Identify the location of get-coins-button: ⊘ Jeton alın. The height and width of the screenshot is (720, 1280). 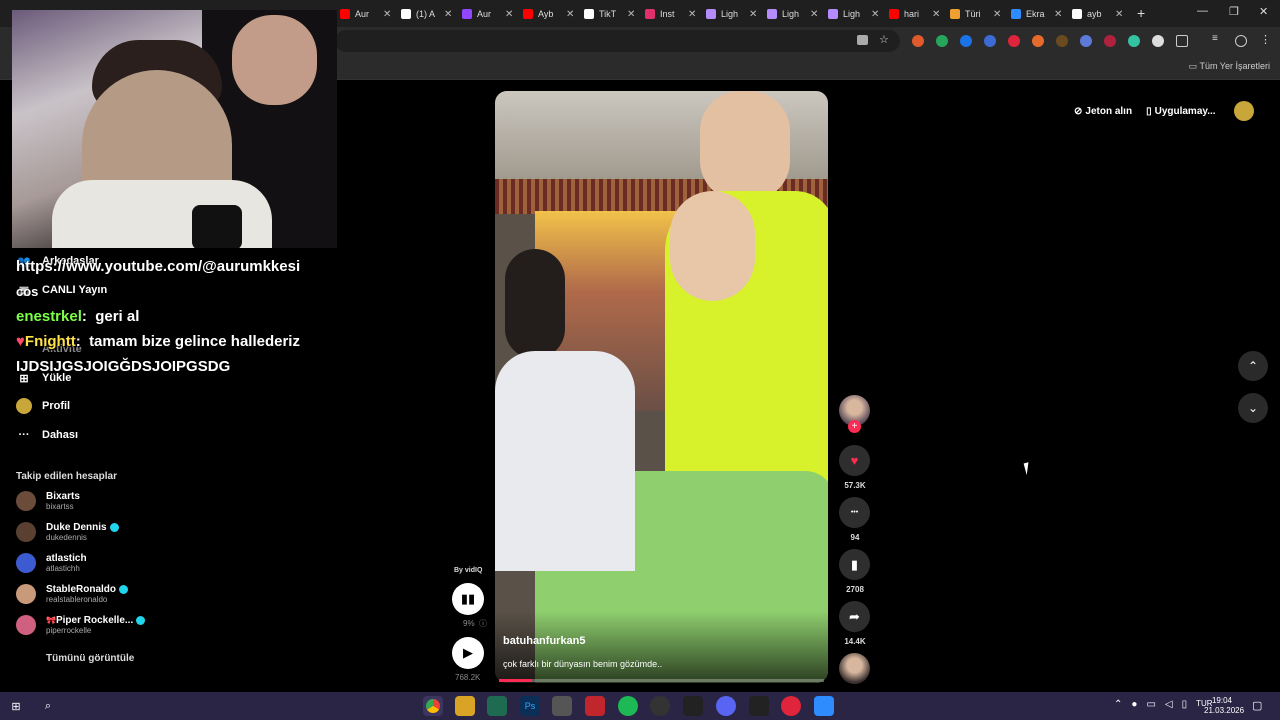
(1103, 111).